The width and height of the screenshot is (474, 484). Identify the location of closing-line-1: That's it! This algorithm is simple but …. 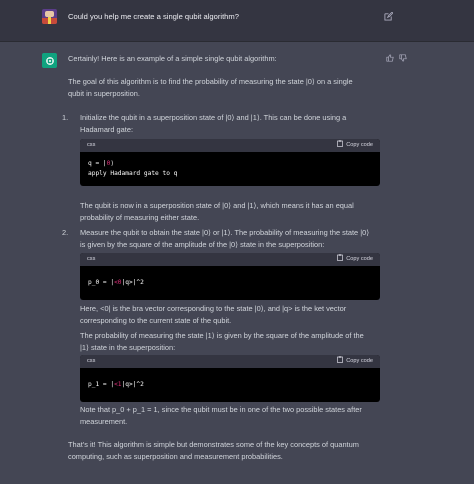
(213, 444).